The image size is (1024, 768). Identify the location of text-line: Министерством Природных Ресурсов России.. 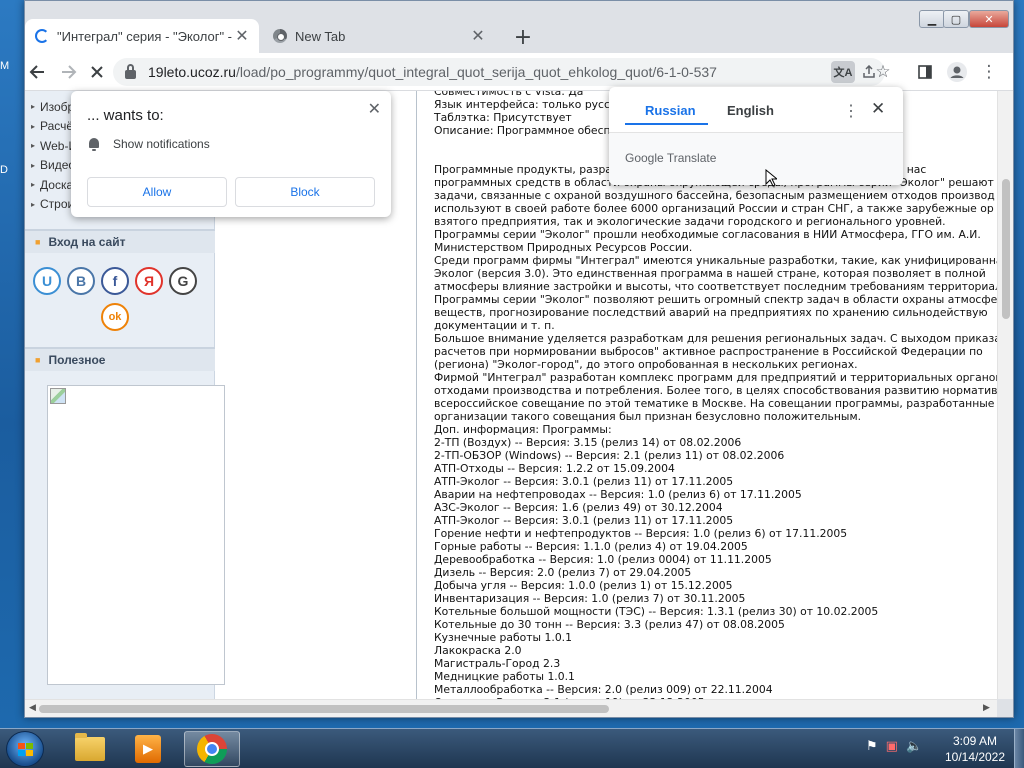
(563, 247).